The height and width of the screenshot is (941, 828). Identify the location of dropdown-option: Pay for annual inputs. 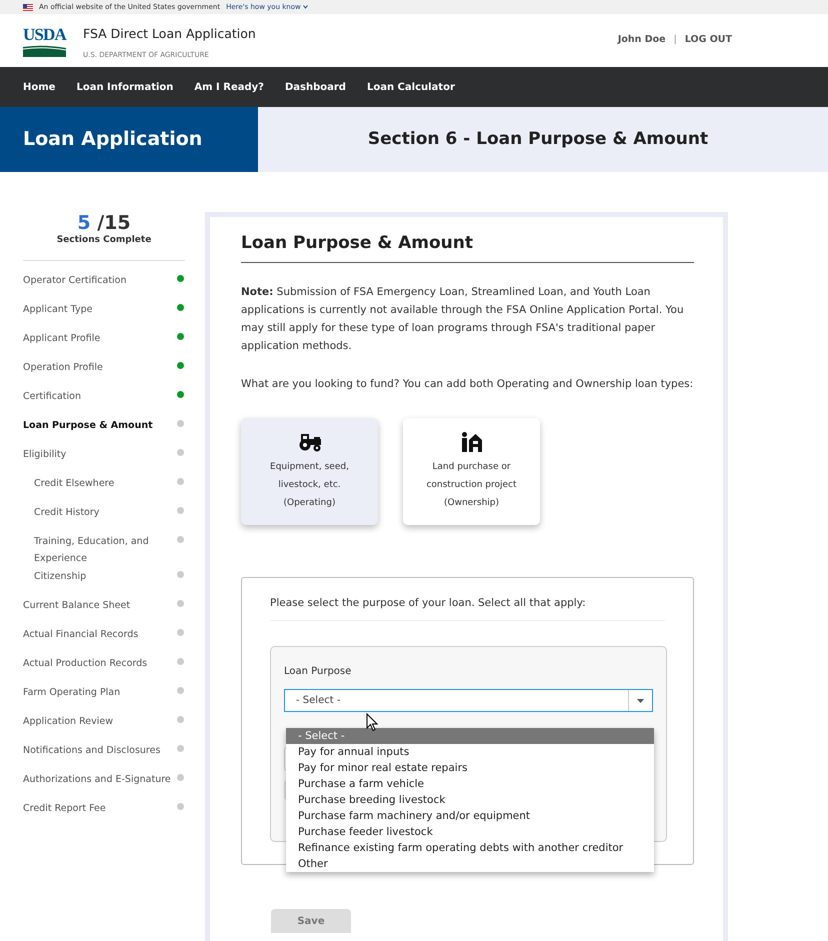
(470, 752).